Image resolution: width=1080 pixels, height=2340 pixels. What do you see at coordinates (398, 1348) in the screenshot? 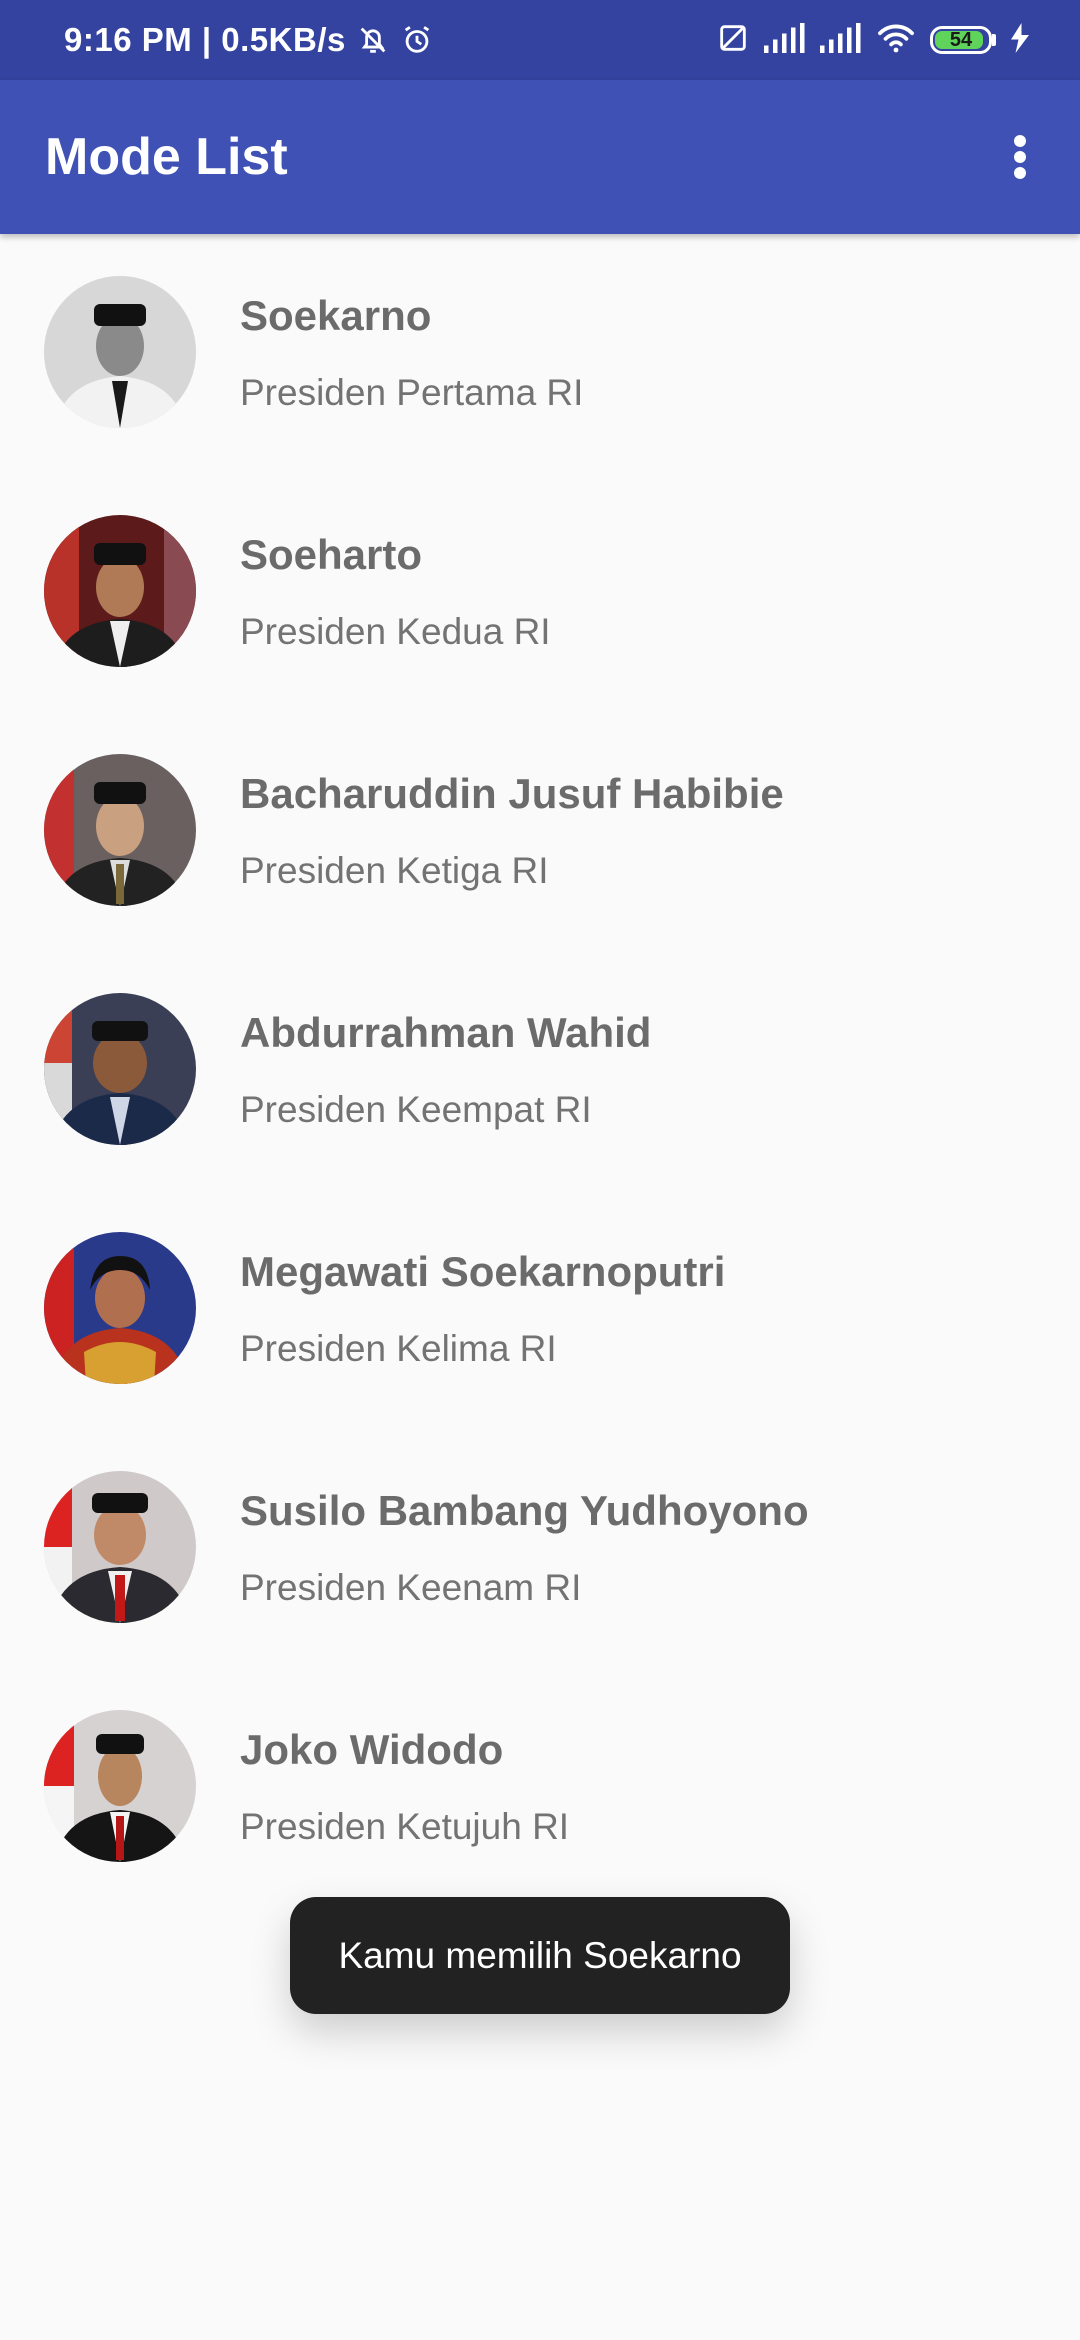
I see `president-role: Presiden Kelima RI` at bounding box center [398, 1348].